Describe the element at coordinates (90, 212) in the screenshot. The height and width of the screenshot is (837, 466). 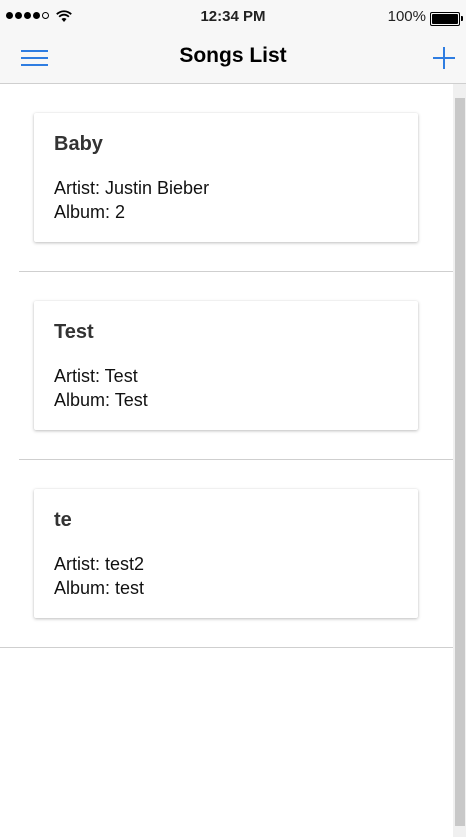
I see `song-album: Album: 2` at that location.